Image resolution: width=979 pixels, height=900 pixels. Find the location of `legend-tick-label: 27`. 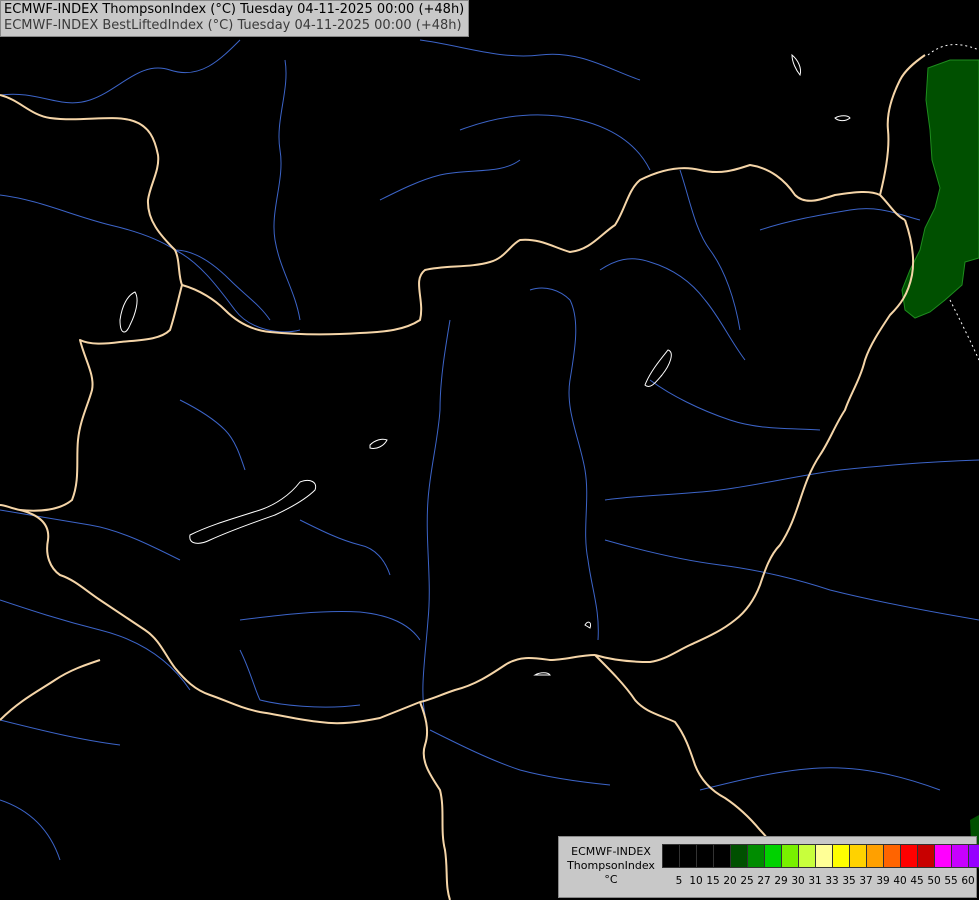

legend-tick-label: 27 is located at coordinates (764, 881).